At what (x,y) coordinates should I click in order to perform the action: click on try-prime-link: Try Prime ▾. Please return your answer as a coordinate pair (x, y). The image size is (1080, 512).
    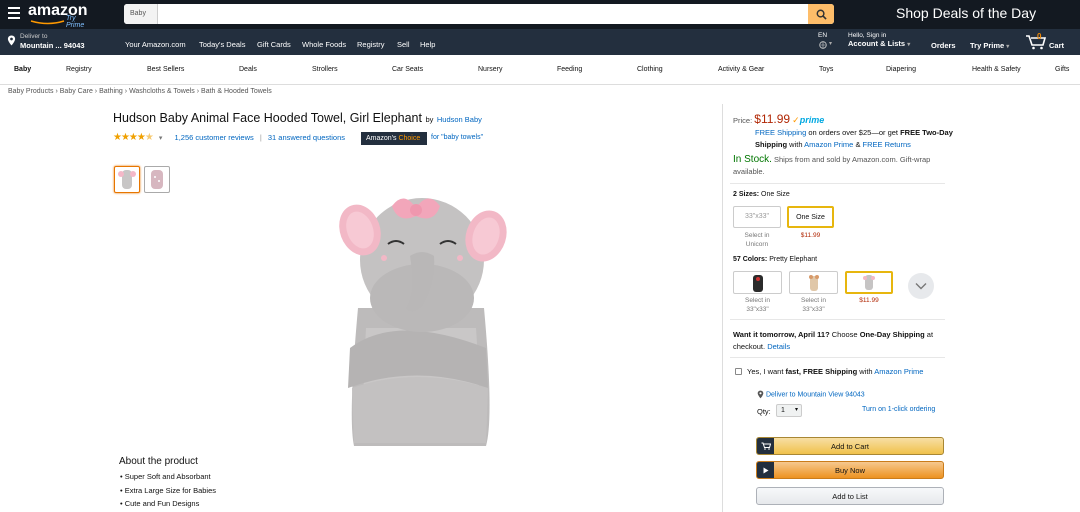
    Looking at the image, I should click on (989, 45).